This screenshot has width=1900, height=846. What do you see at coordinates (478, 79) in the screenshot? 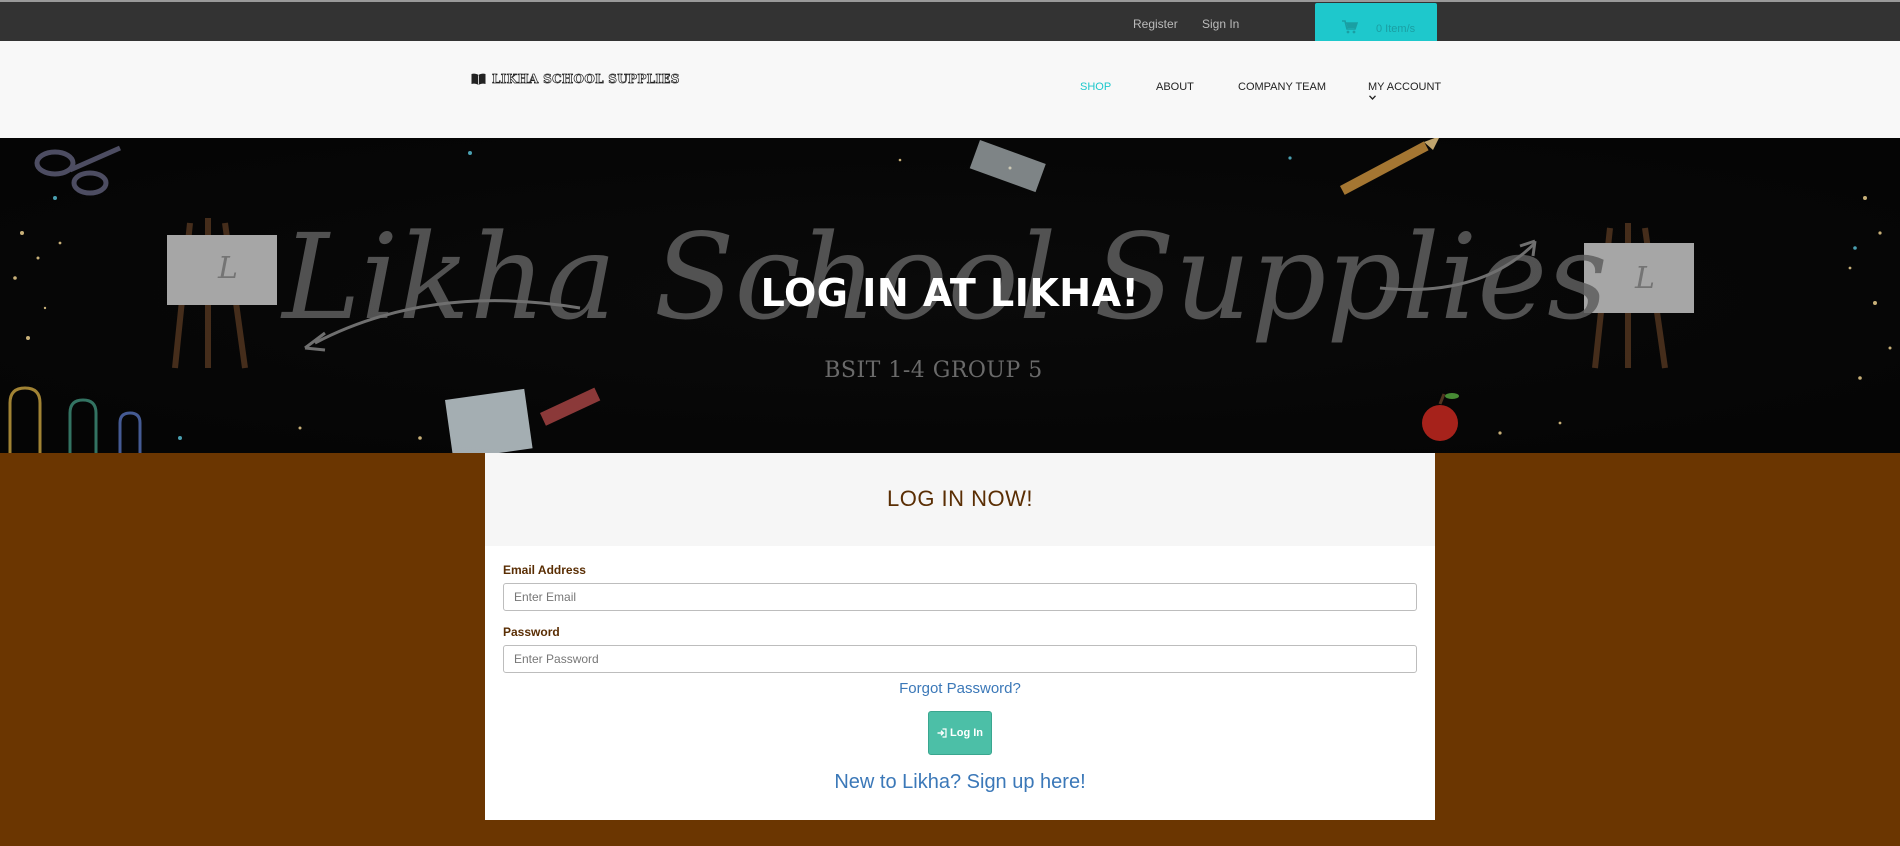
I see `open-book-icon` at bounding box center [478, 79].